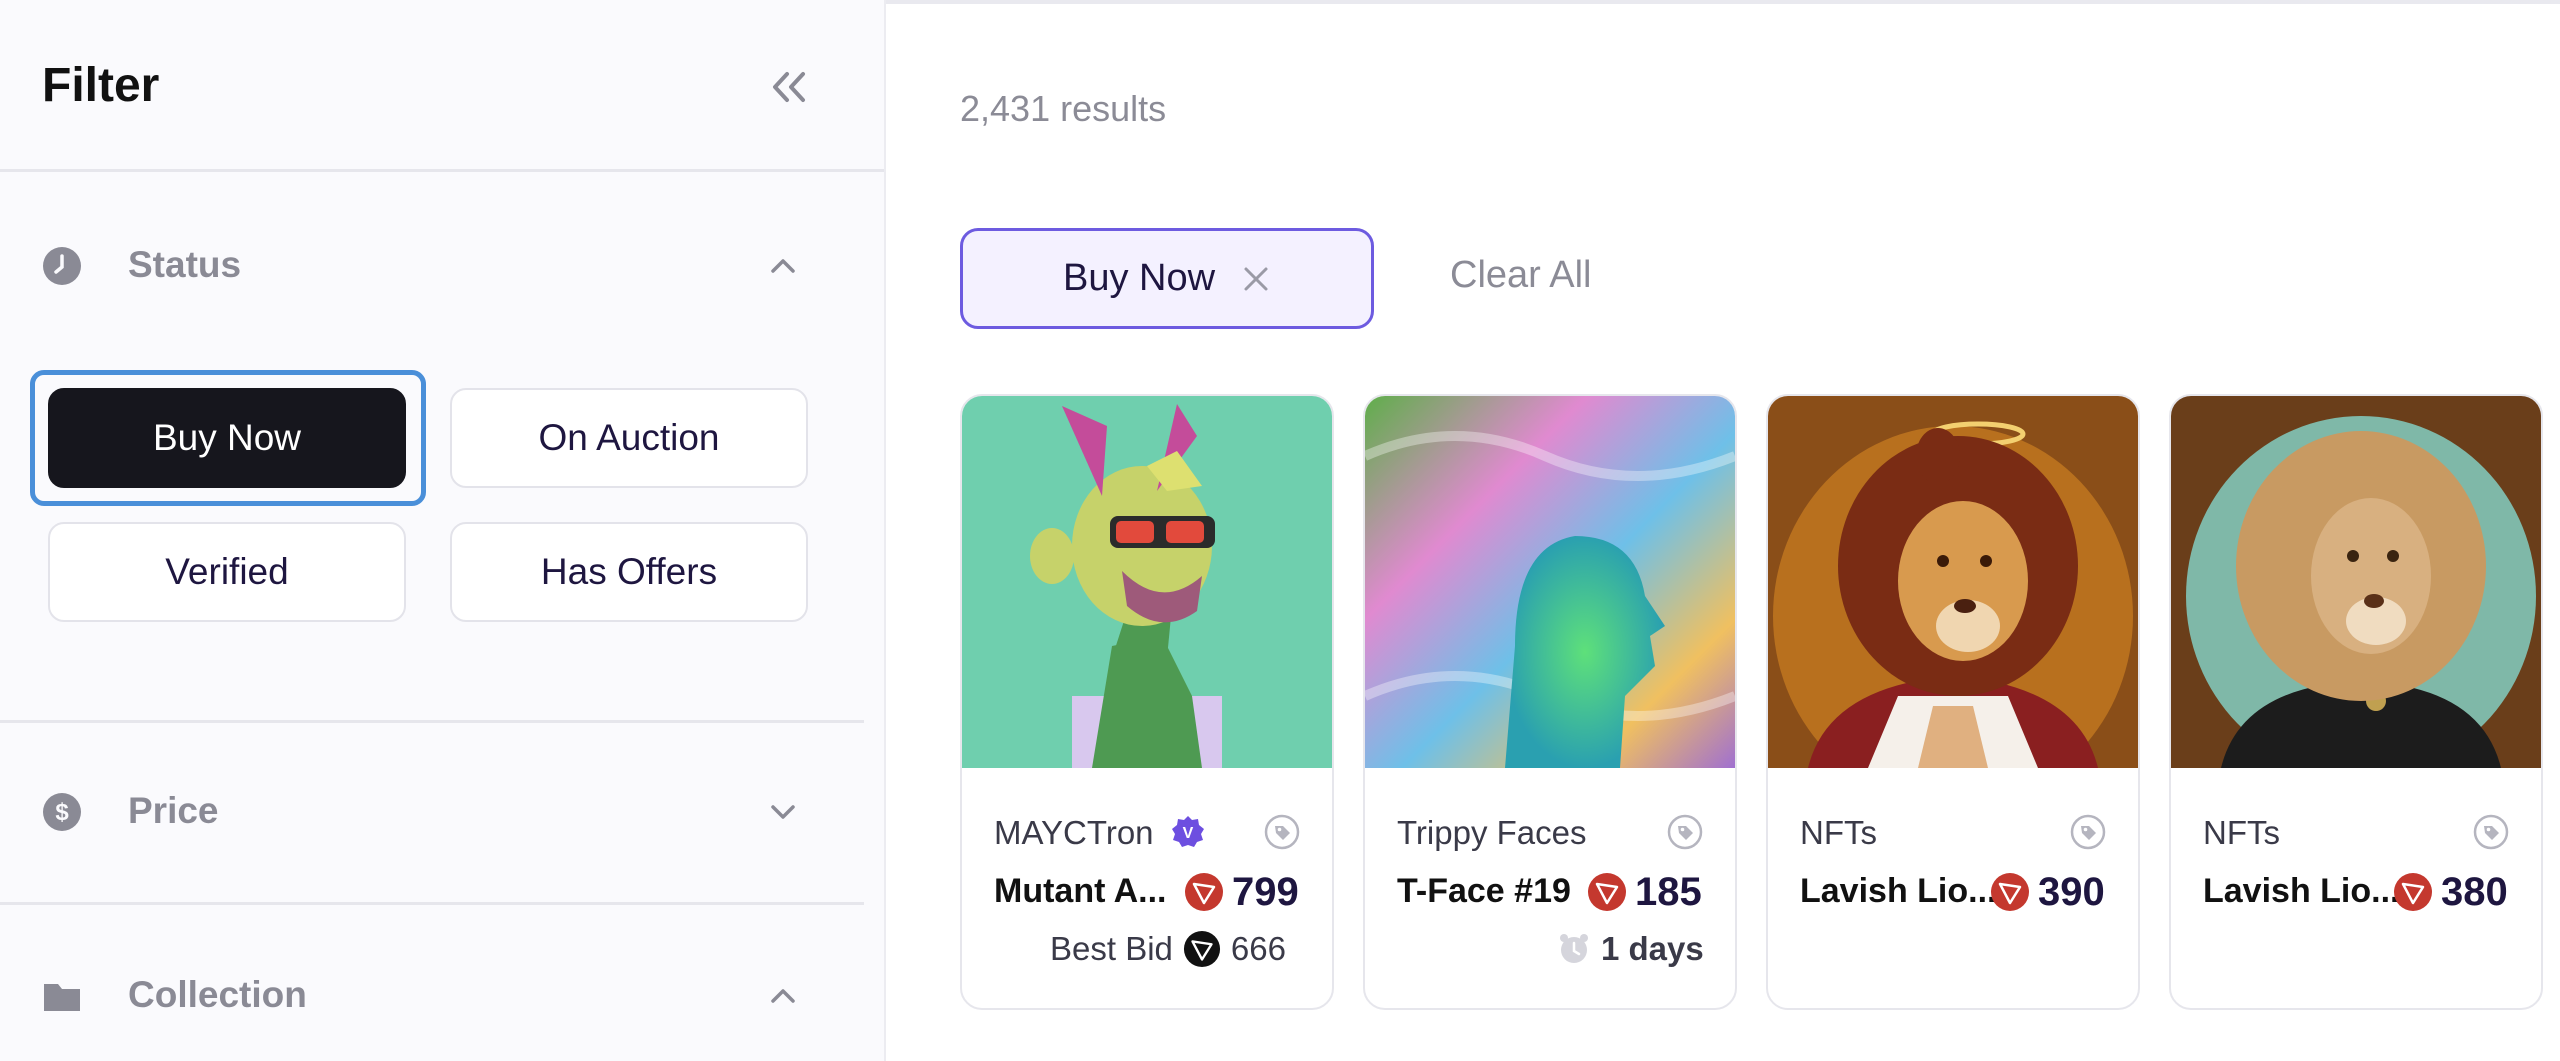 The width and height of the screenshot is (2560, 1061). What do you see at coordinates (62, 266) in the screenshot?
I see `clock-icon` at bounding box center [62, 266].